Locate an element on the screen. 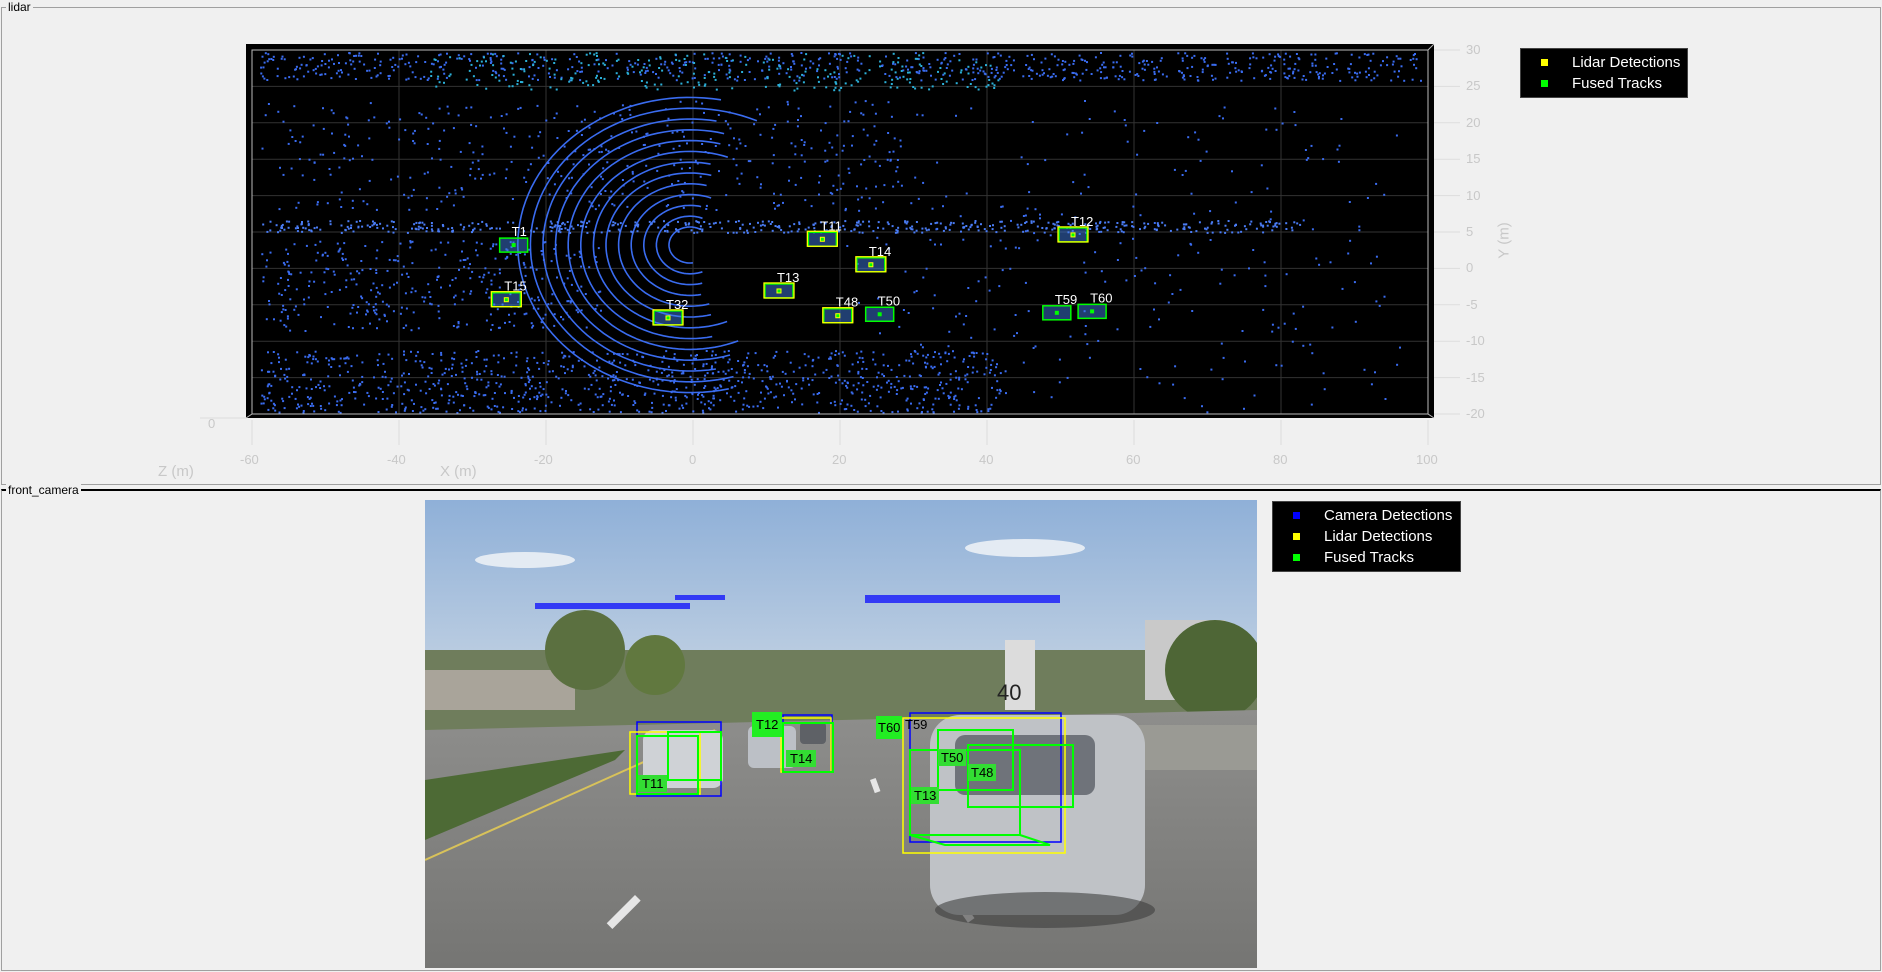 The height and width of the screenshot is (972, 1882). y-tick-label: 10 is located at coordinates (1473, 195).